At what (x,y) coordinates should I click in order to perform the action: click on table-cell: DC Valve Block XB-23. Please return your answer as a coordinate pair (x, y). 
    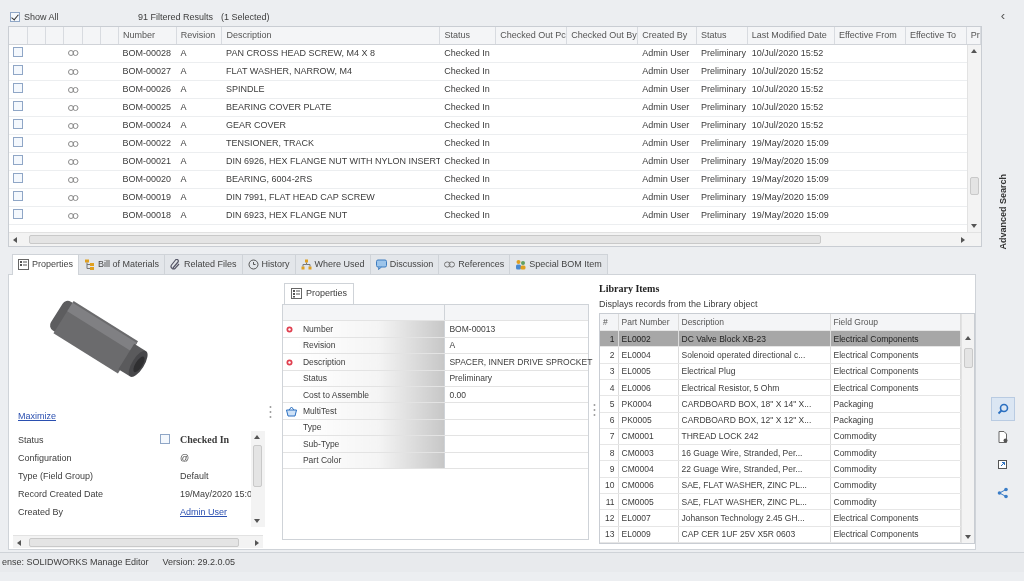
    Looking at the image, I should click on (723, 338).